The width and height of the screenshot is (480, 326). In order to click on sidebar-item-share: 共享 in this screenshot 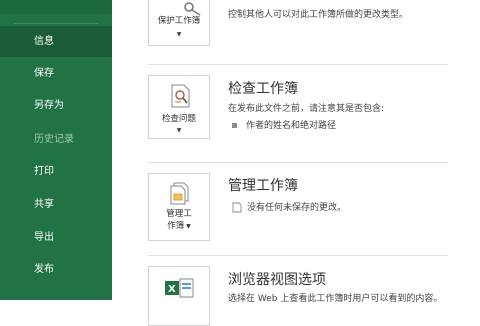, I will do `click(56, 204)`.